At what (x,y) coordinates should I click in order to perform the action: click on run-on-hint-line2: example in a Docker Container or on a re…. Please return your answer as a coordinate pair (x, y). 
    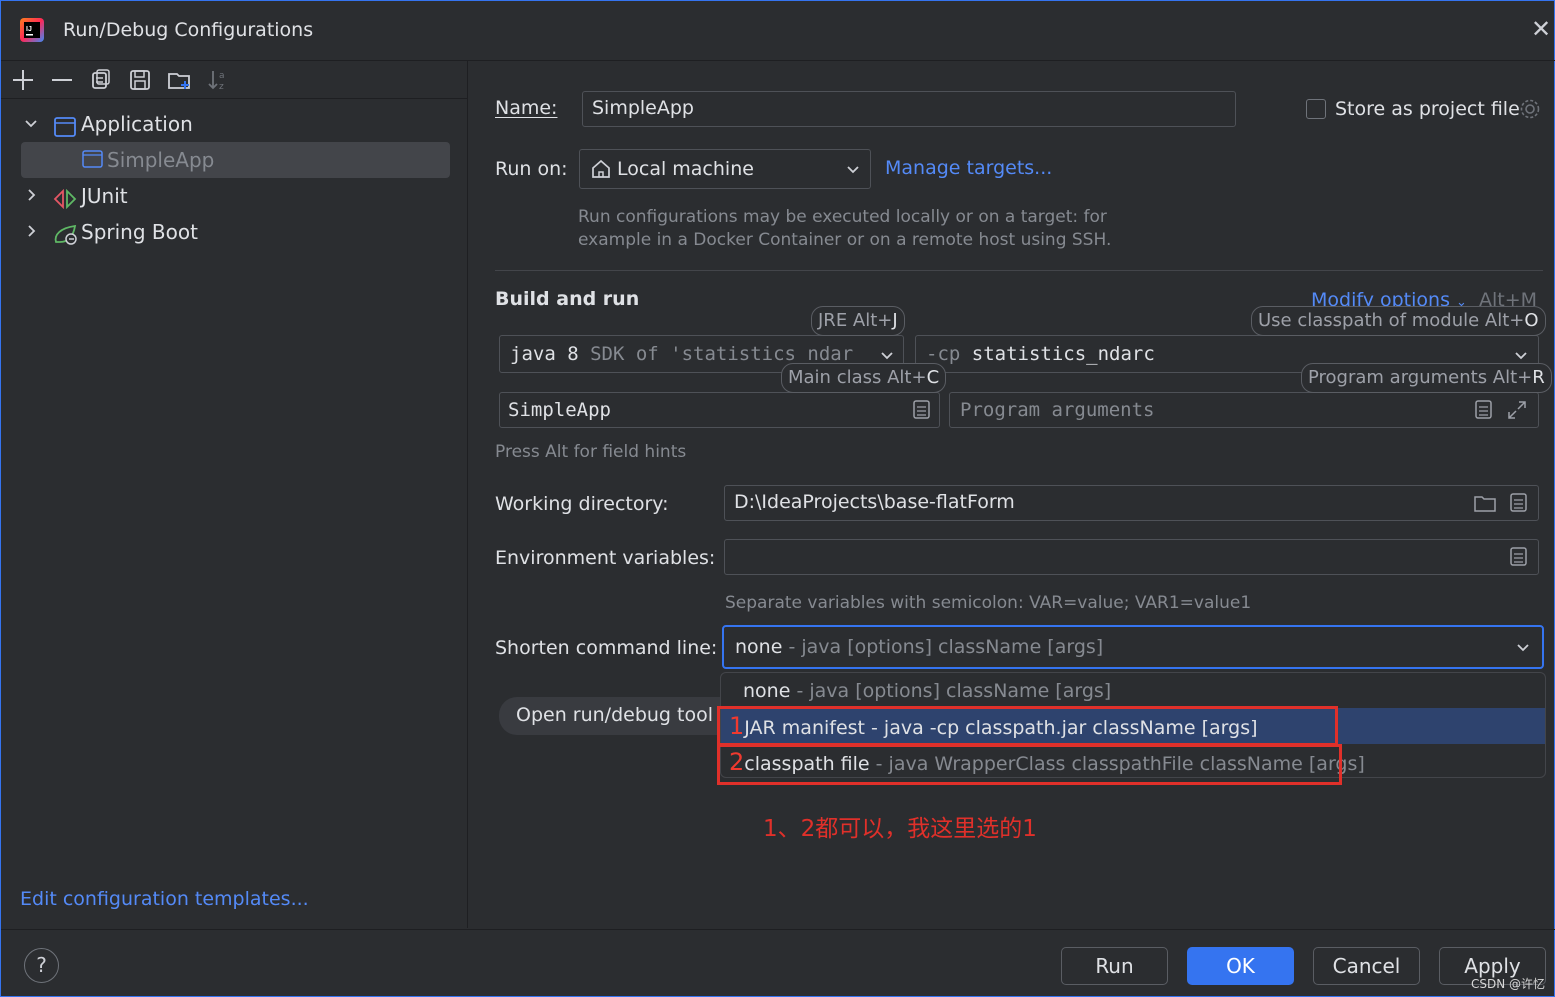
    Looking at the image, I should click on (845, 240).